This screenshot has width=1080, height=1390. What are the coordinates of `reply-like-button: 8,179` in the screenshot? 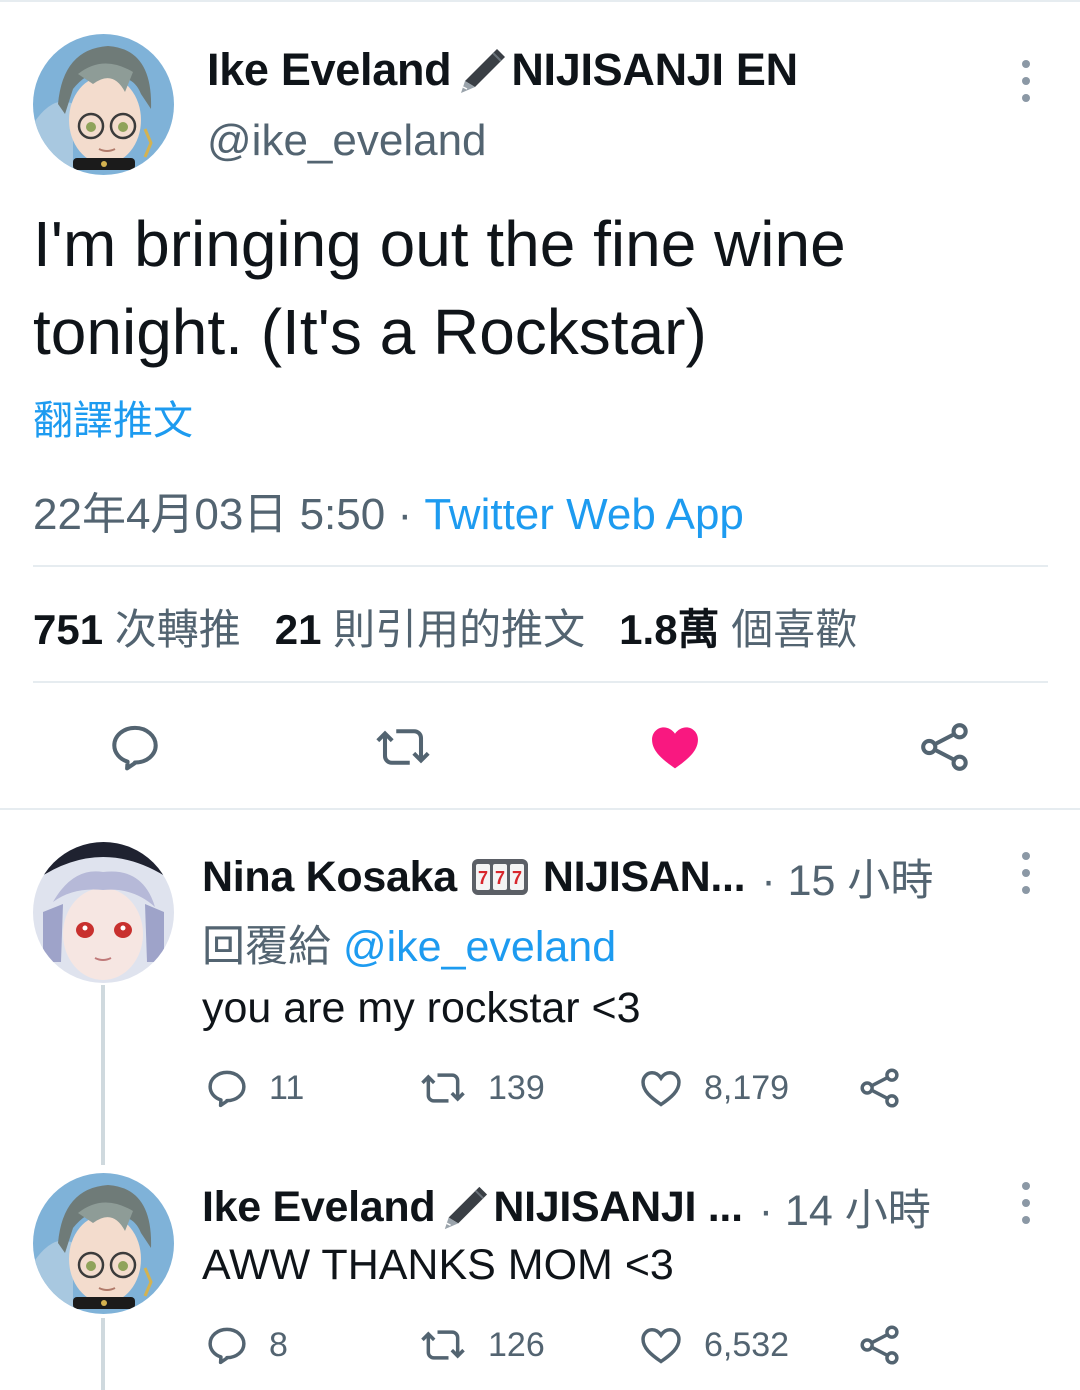 It's located at (713, 1088).